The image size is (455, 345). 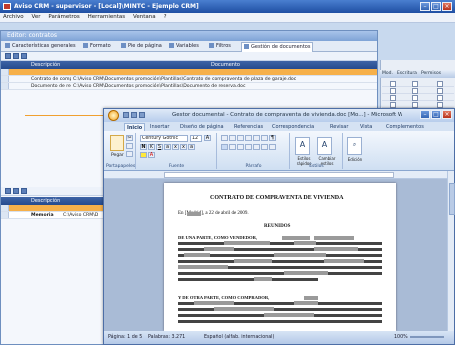 What do you see at coordinates (427, 337) in the screenshot?
I see `zoom-slider` at bounding box center [427, 337].